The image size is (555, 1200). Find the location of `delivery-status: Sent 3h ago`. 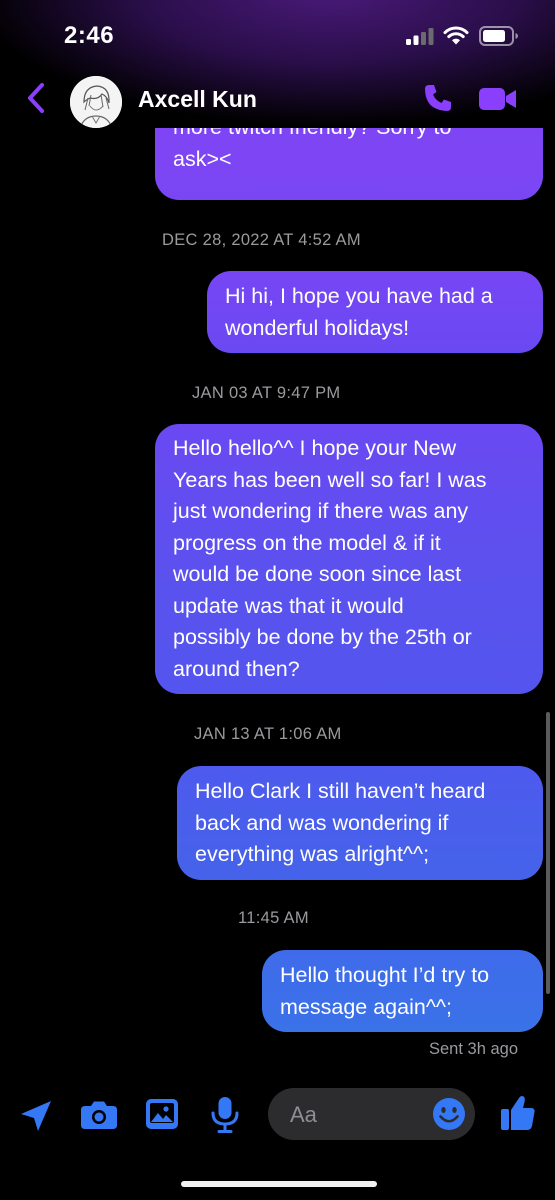

delivery-status: Sent 3h ago is located at coordinates (473, 1049).